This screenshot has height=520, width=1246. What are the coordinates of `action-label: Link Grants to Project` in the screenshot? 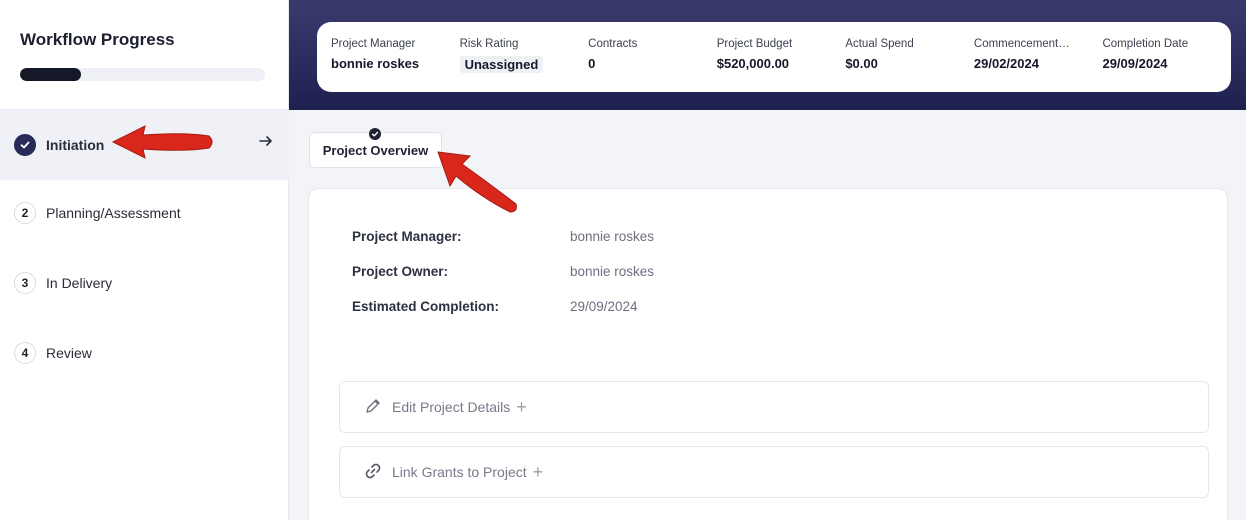 It's located at (459, 472).